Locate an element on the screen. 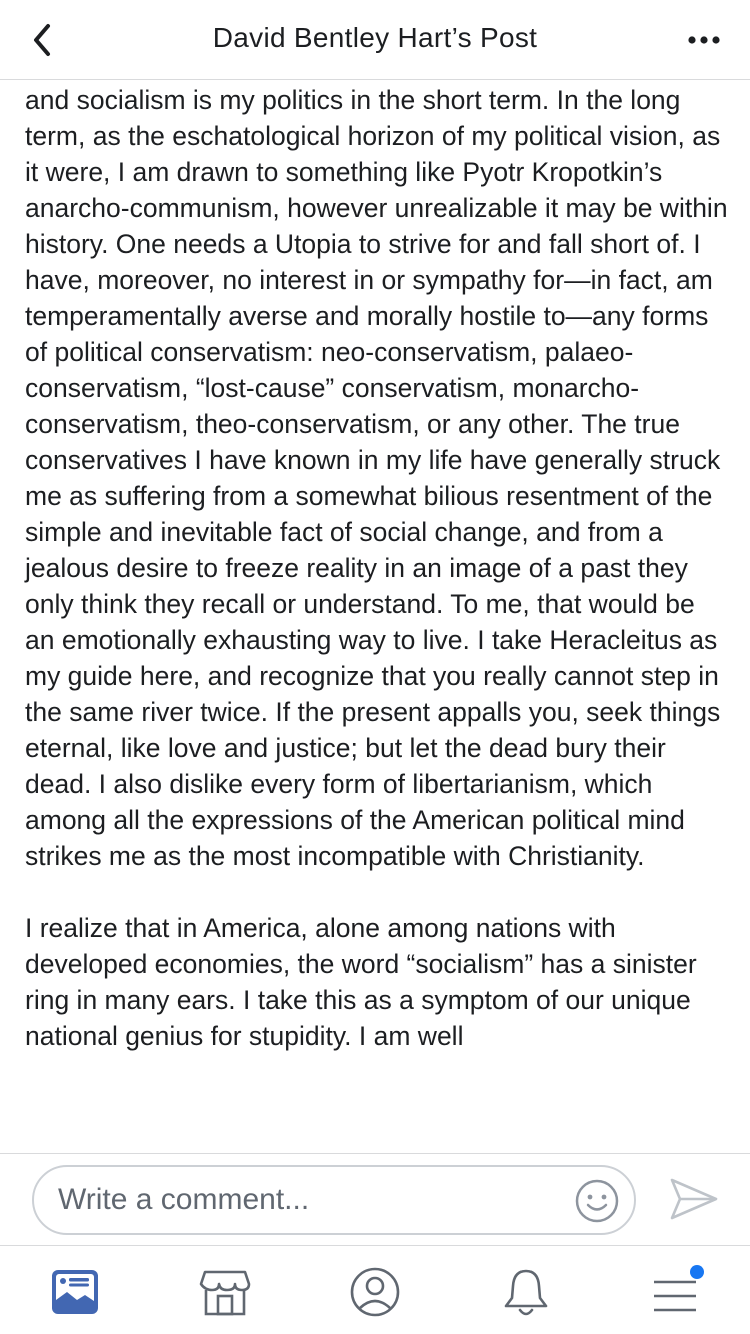  notifications-bell-icon is located at coordinates (526, 1292).